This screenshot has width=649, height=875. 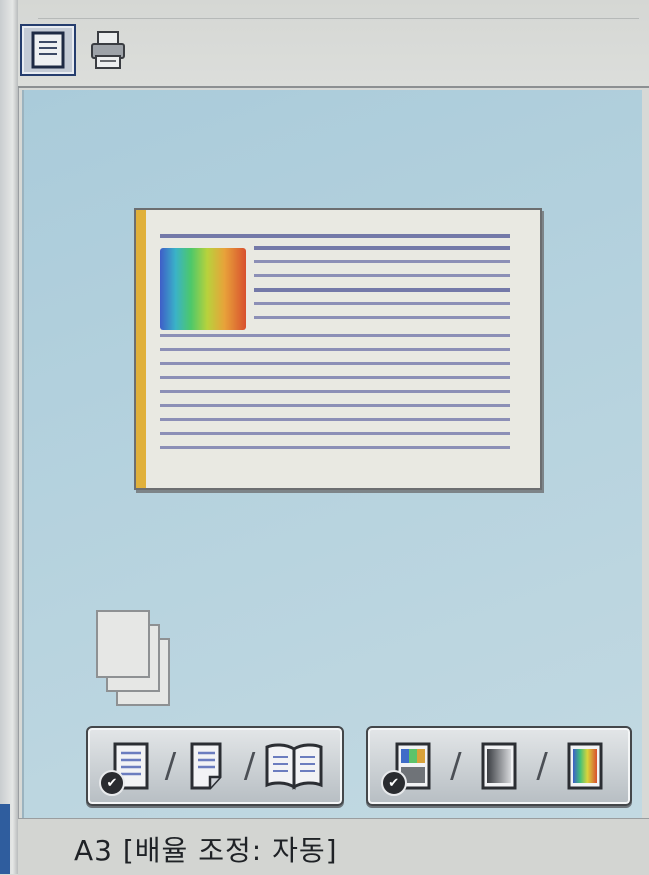 I want to click on toolbar-bottom-border, so click(x=333, y=87).